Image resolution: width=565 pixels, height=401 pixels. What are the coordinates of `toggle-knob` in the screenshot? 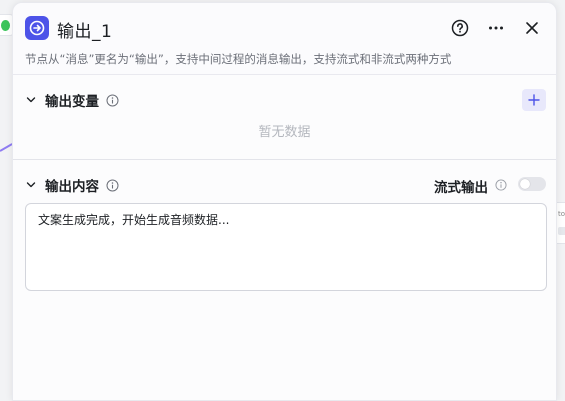 It's located at (525, 184).